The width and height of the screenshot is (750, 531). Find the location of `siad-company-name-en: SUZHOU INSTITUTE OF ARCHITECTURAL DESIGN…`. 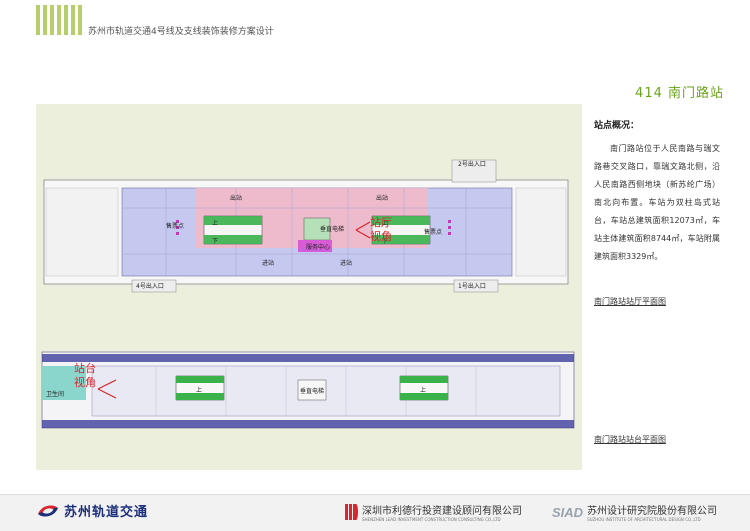

siad-company-name-en: SUZHOU INSTITUTE OF ARCHITECTURAL DESIGN… is located at coordinates (644, 519).